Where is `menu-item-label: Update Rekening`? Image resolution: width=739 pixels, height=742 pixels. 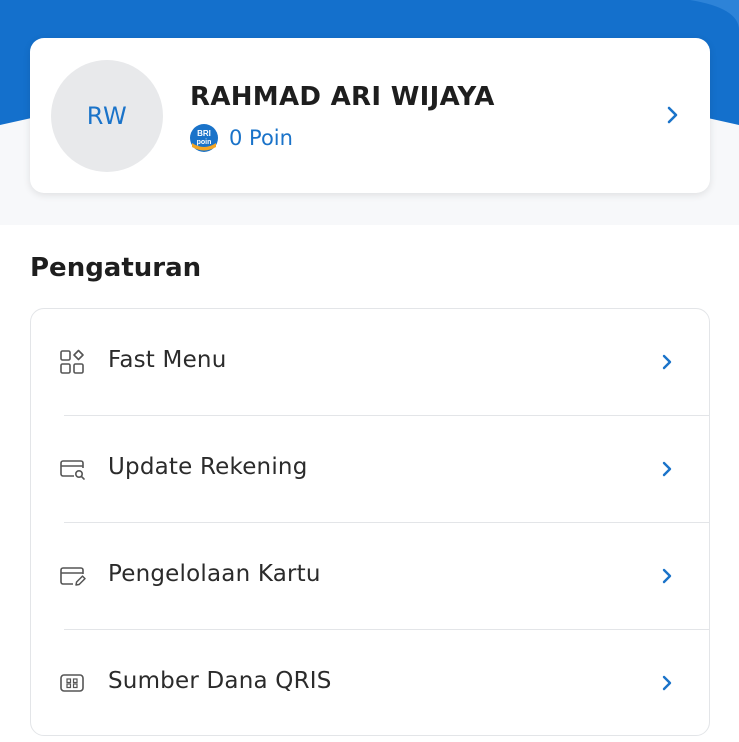 menu-item-label: Update Rekening is located at coordinates (208, 467).